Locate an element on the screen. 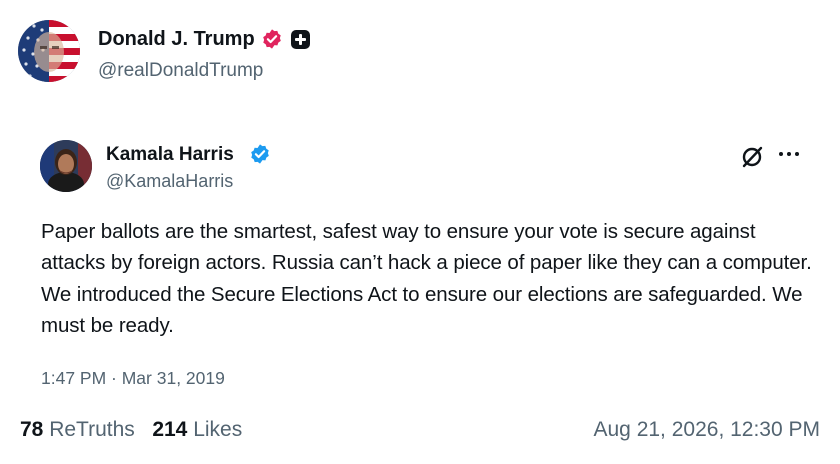 The image size is (840, 464). unlink-icon is located at coordinates (752, 157).